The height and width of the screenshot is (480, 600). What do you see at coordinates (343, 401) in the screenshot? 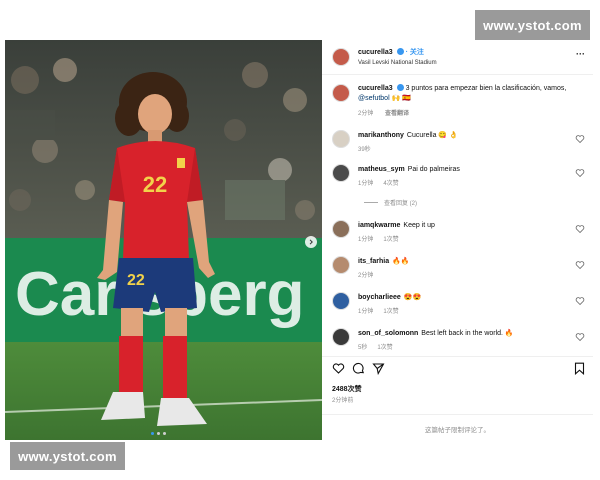
I see `post-time: 2分钟前` at bounding box center [343, 401].